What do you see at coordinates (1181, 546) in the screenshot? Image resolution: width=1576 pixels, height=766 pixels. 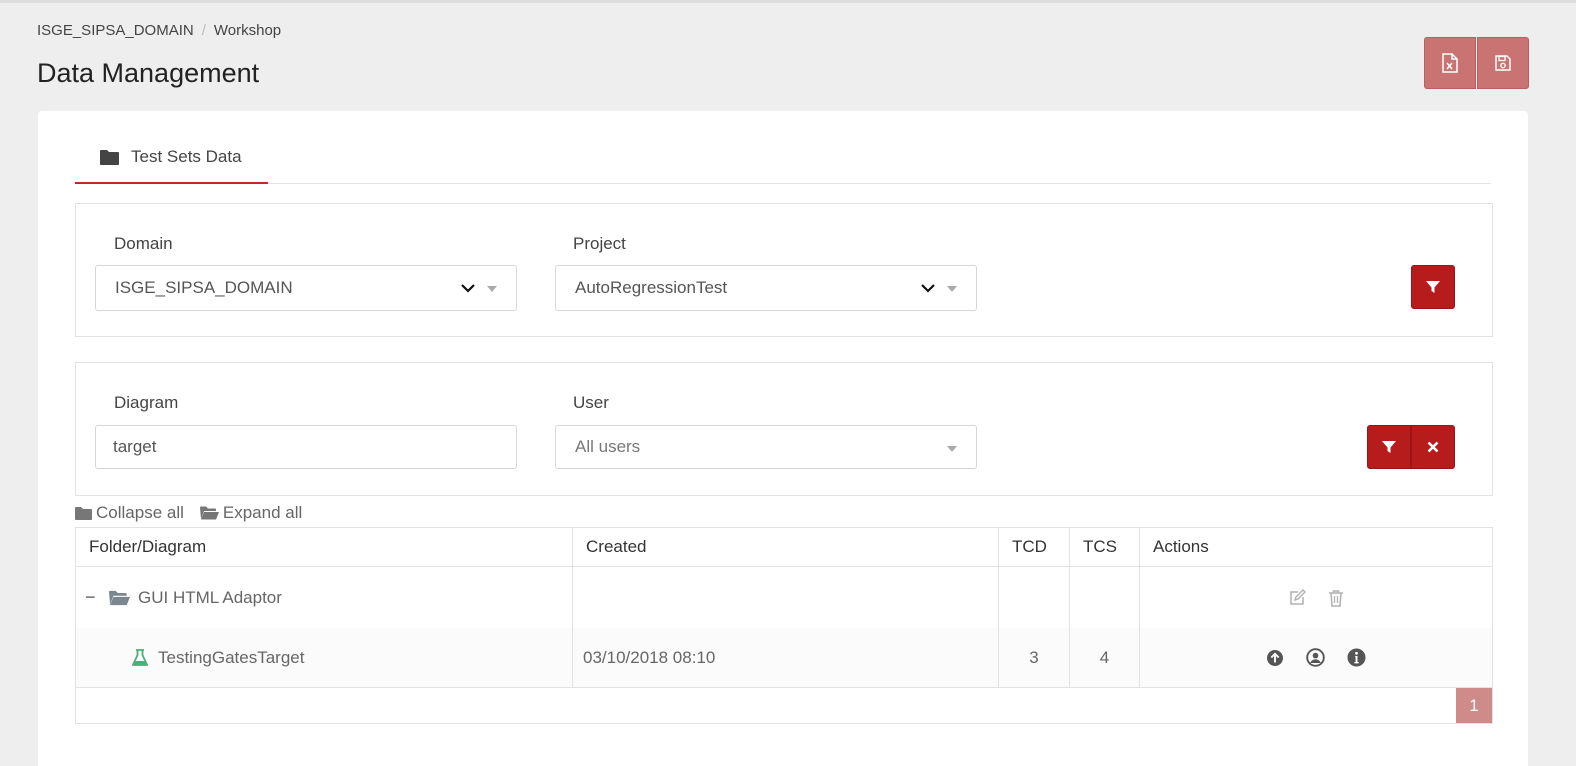 I see `column-header-actions: Actions` at bounding box center [1181, 546].